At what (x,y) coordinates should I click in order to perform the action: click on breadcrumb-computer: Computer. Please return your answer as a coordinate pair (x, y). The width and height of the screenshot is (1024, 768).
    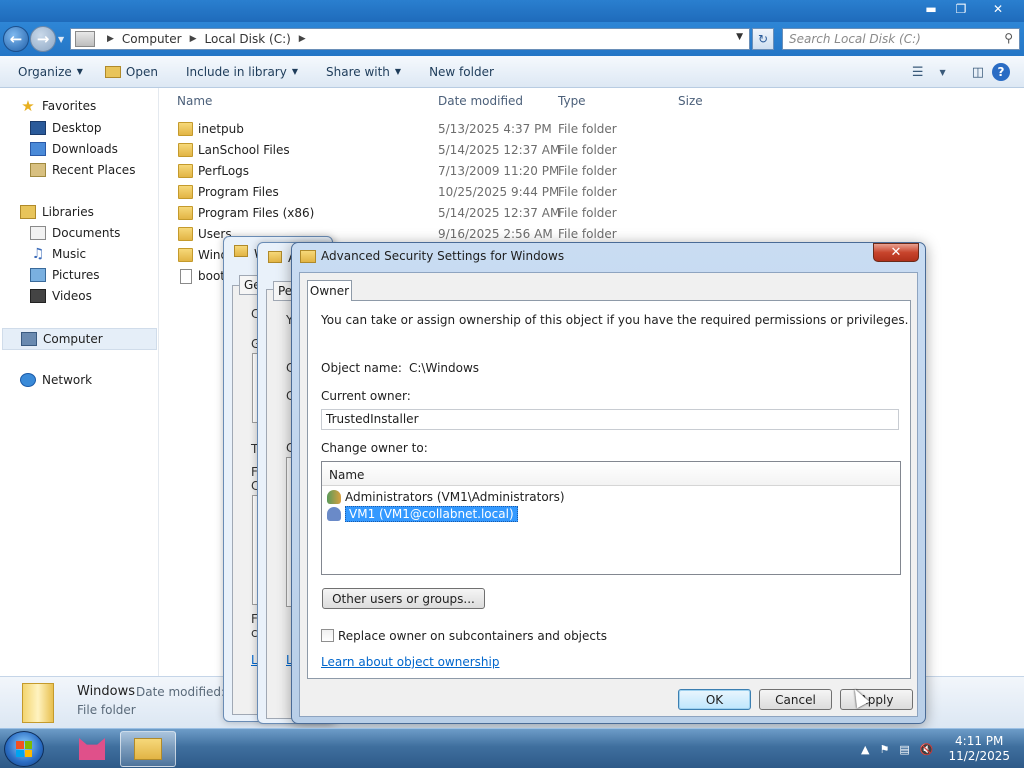
    Looking at the image, I should click on (152, 39).